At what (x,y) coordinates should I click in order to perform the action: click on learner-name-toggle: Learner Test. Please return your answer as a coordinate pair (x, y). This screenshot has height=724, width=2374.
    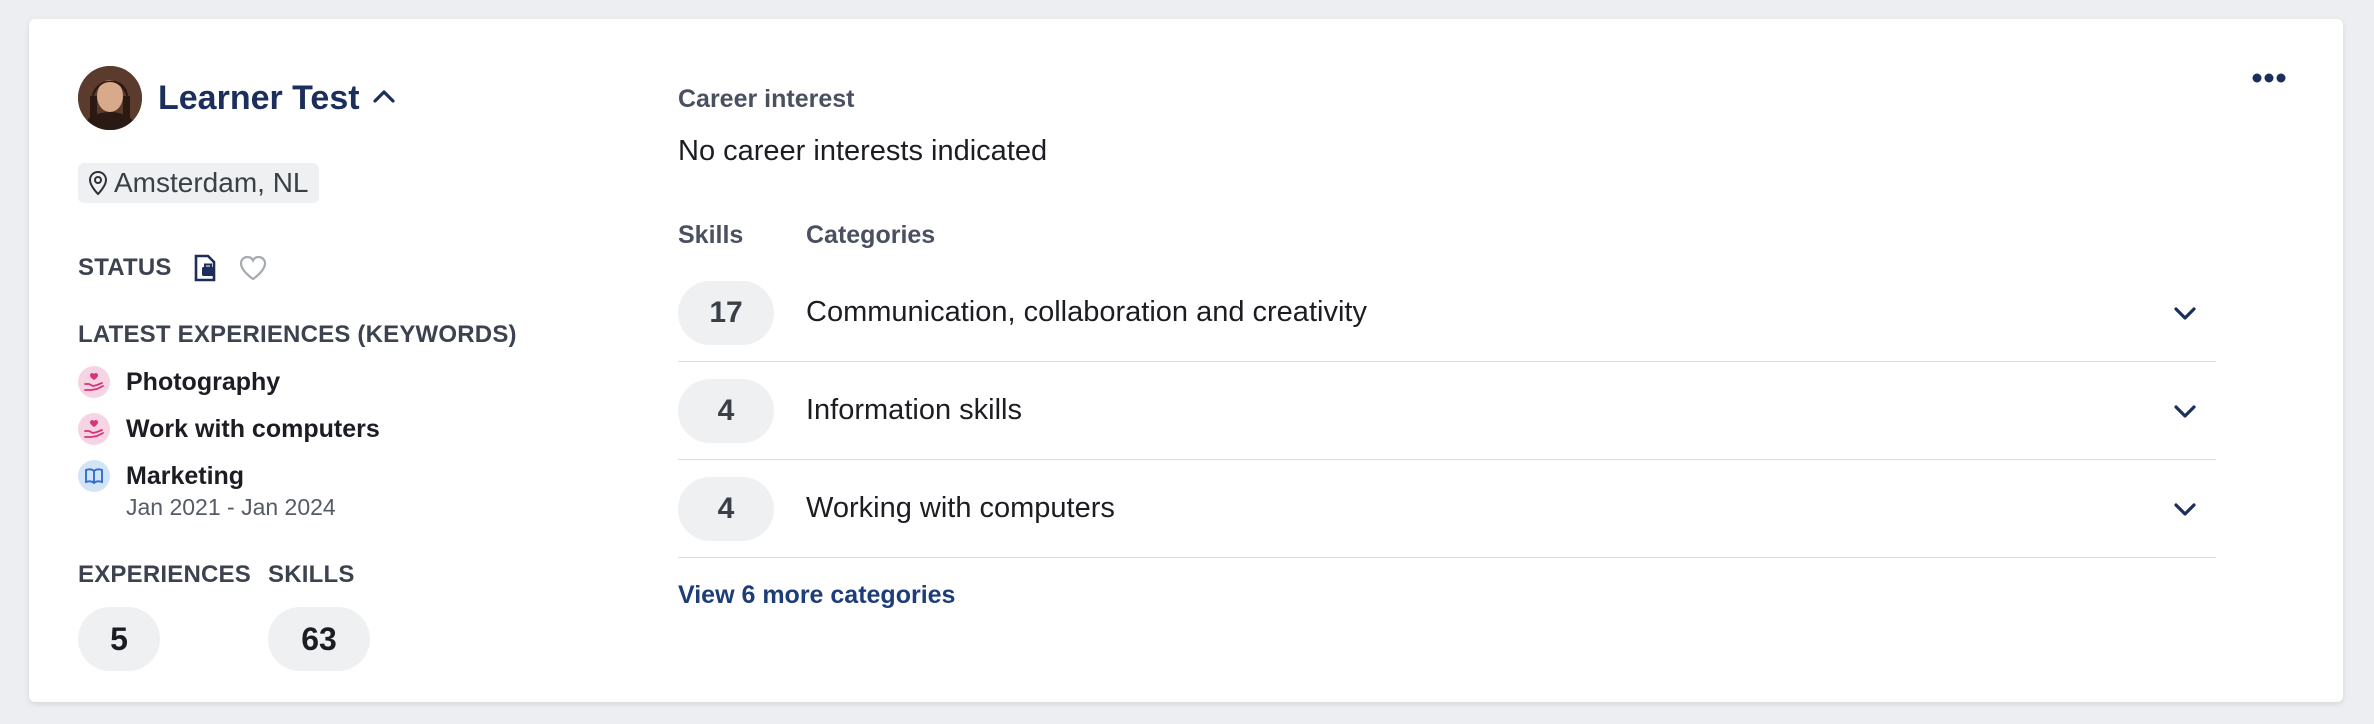
    Looking at the image, I should click on (278, 98).